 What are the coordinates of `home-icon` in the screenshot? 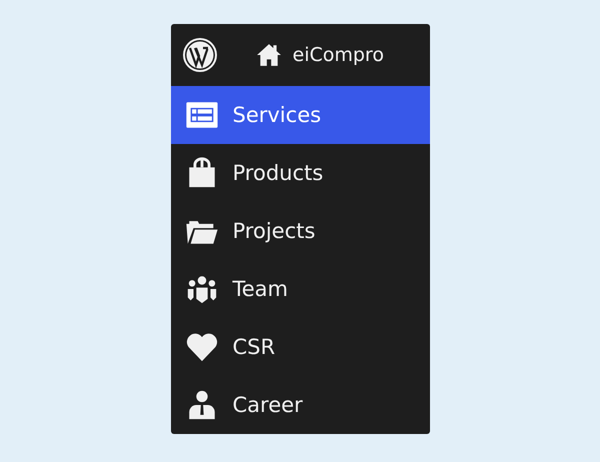 It's located at (269, 55).